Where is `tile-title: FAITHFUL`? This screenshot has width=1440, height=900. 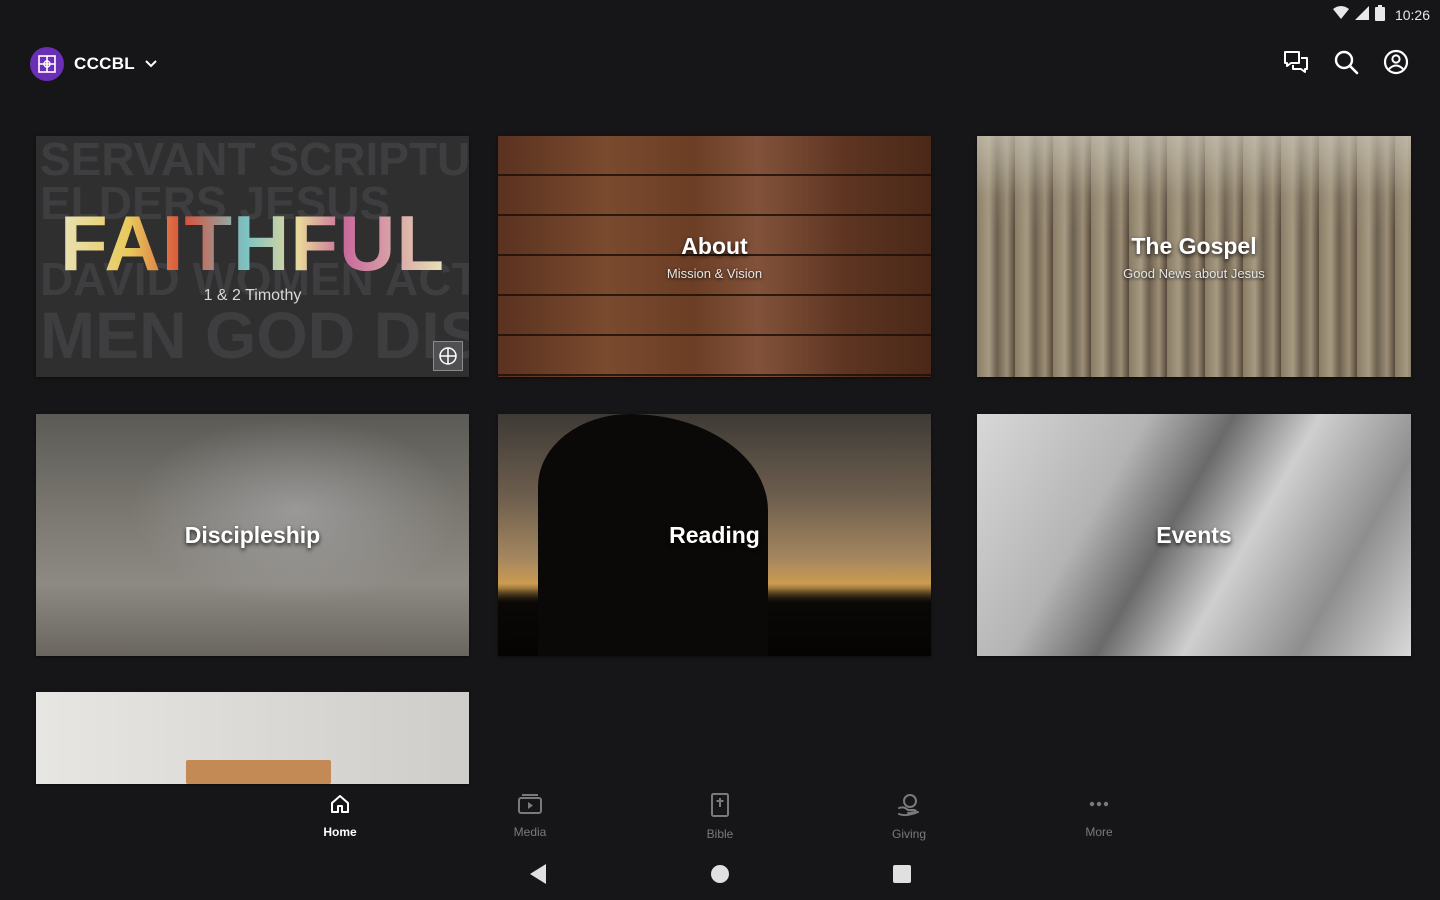
tile-title: FAITHFUL is located at coordinates (252, 243).